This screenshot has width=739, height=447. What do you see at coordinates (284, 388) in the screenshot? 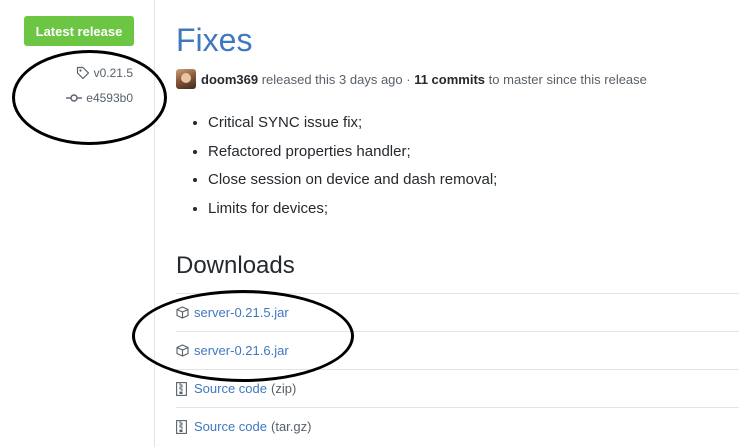
I see `download-format: (zip)` at bounding box center [284, 388].